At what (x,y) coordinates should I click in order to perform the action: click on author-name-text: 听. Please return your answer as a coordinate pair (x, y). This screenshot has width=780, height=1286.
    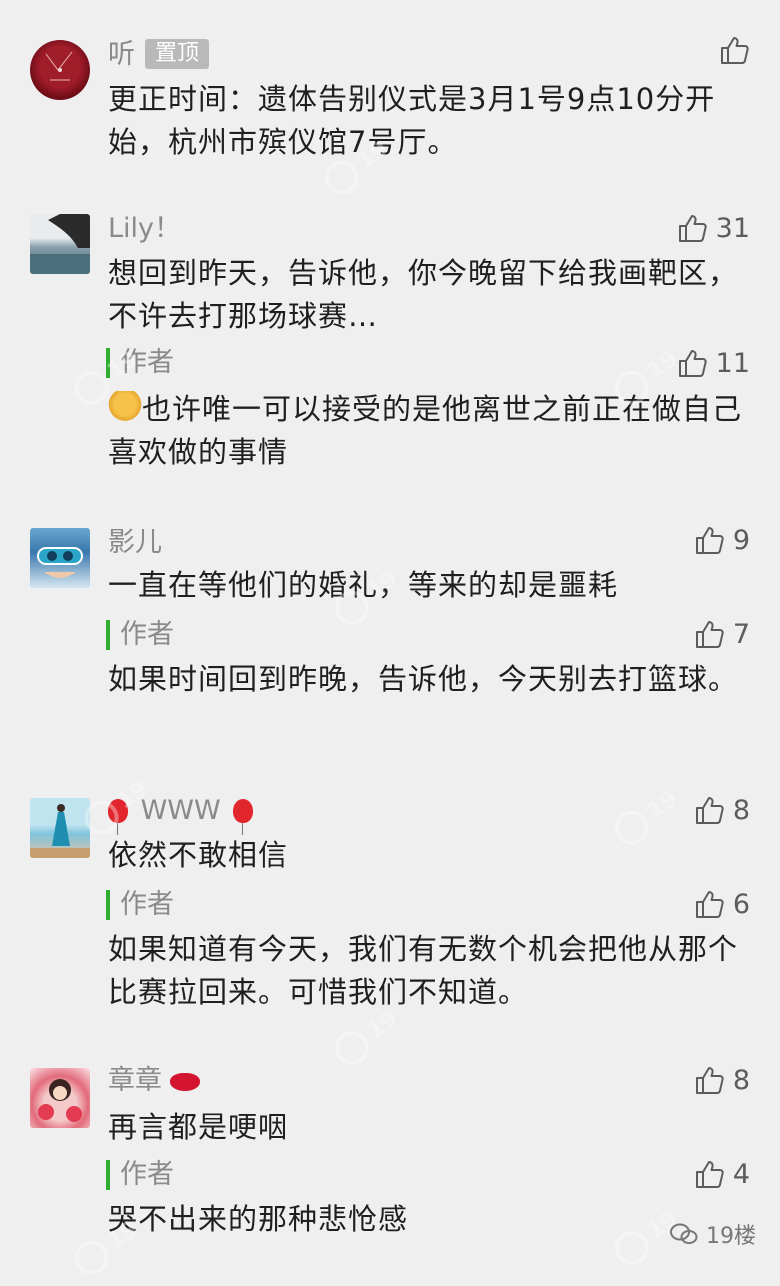
    Looking at the image, I should click on (121, 54).